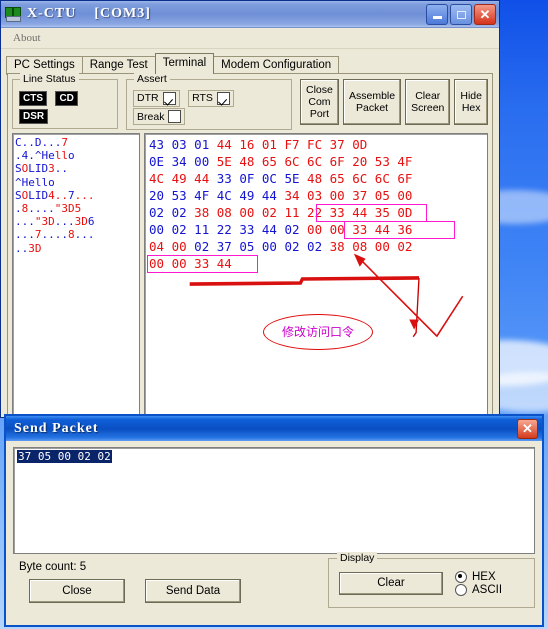 Image resolution: width=548 pixels, height=629 pixels. I want to click on send-packet-close-icon: ✕, so click(527, 429).